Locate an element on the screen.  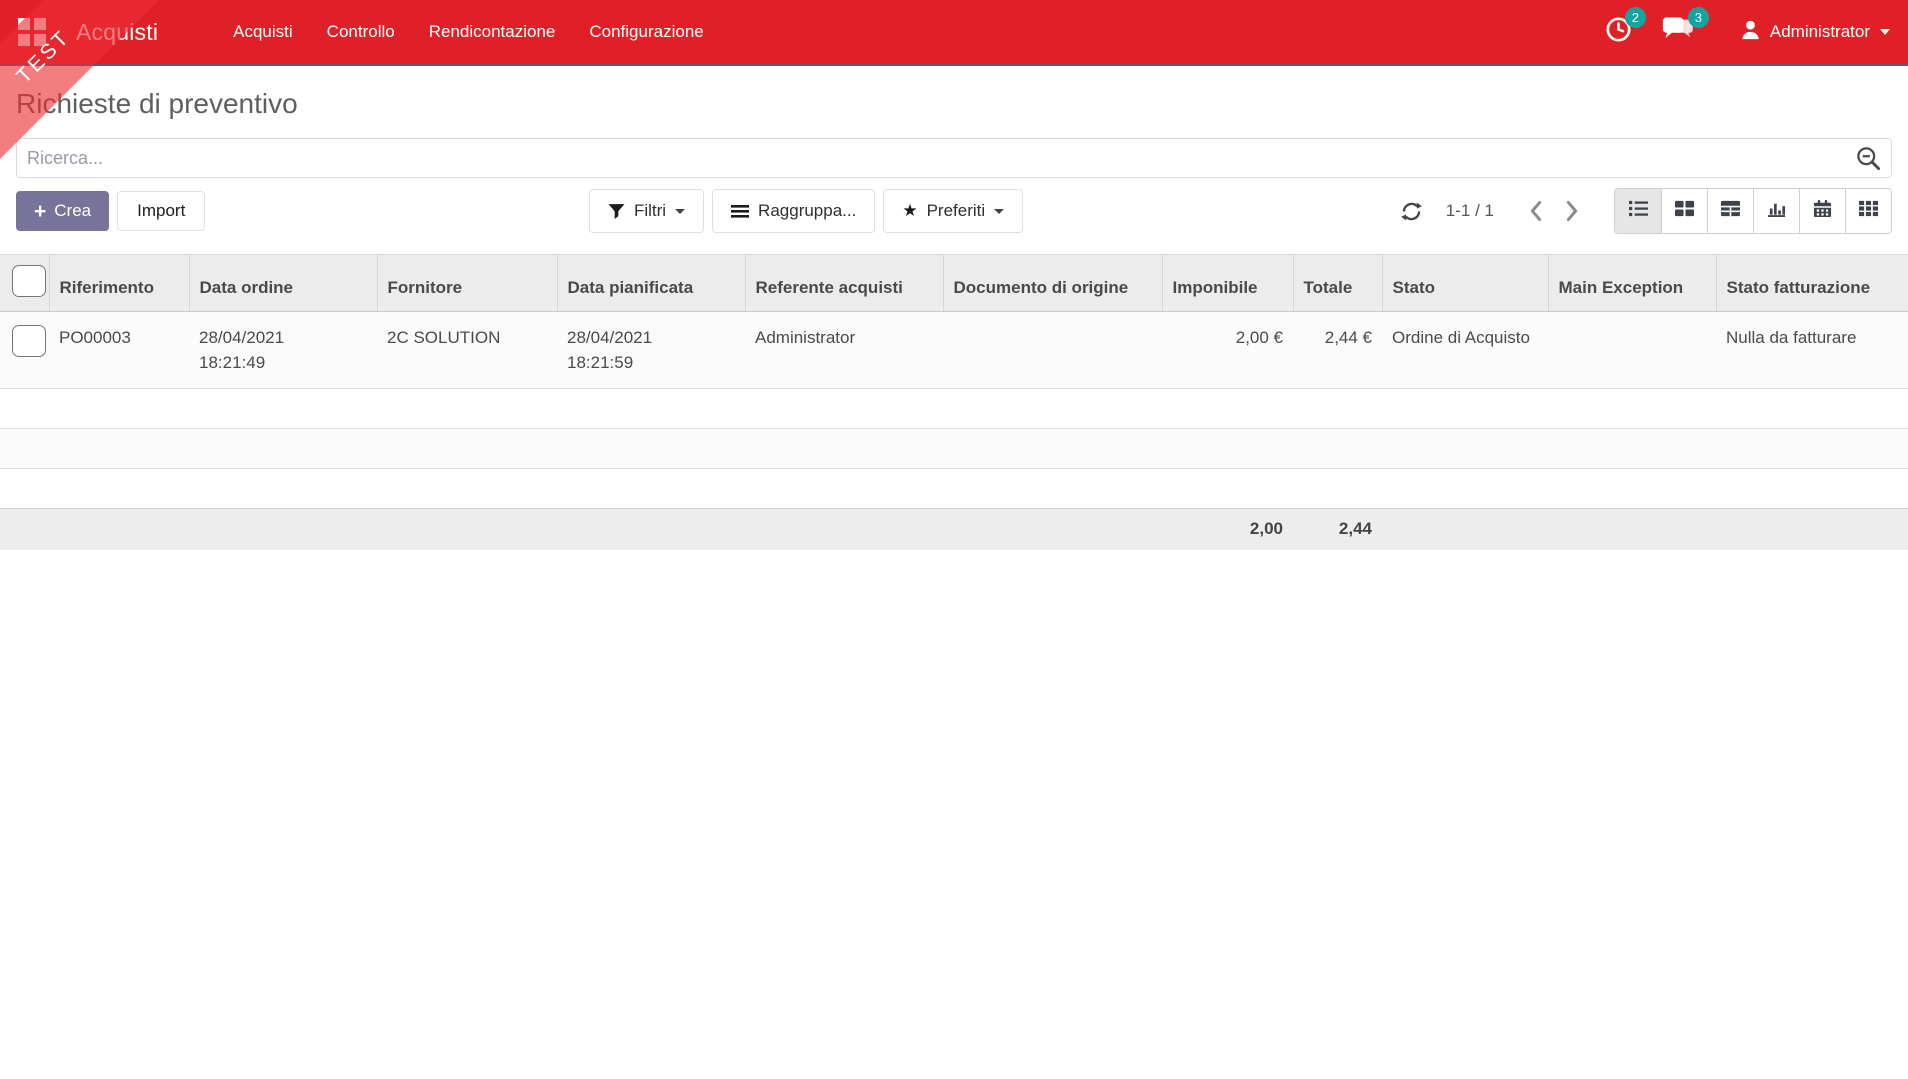
user-name: Administrator is located at coordinates (1819, 31).